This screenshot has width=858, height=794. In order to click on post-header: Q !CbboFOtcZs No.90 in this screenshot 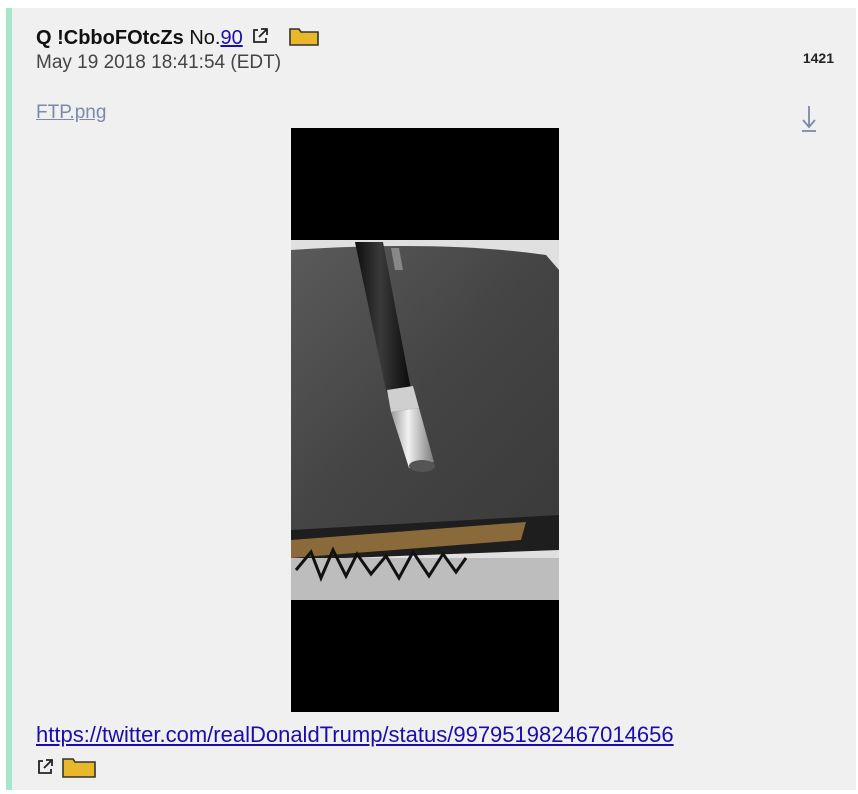, I will do `click(177, 39)`.